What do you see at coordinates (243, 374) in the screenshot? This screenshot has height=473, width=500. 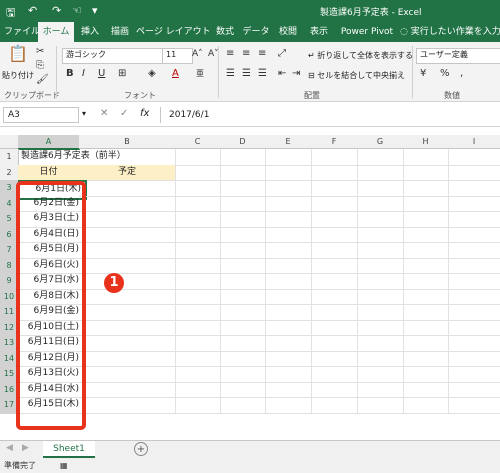 I see `cell-d15` at bounding box center [243, 374].